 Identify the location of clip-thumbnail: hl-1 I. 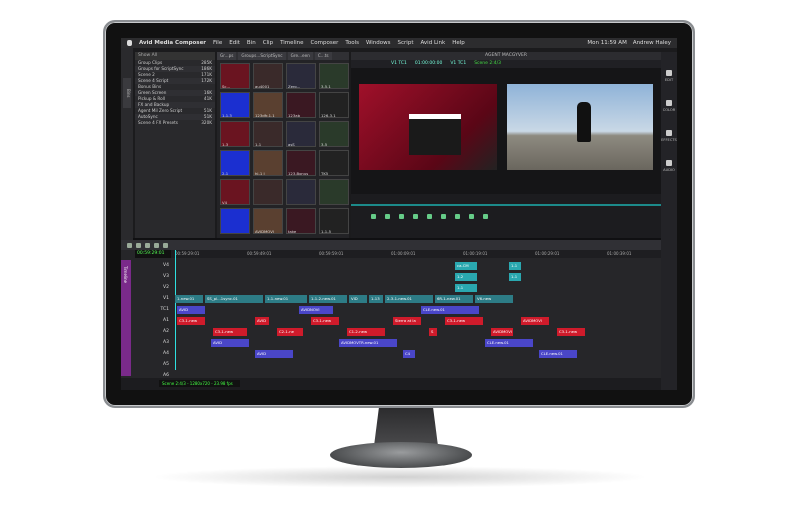
(268, 163).